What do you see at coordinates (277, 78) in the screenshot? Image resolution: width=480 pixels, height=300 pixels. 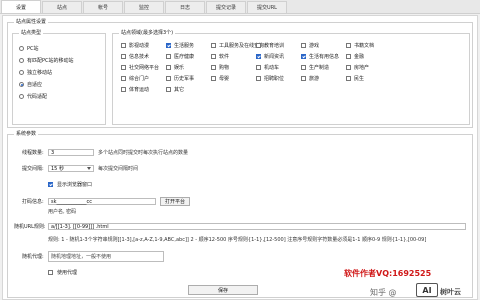 I see `site-domain-item: 招聘职位` at bounding box center [277, 78].